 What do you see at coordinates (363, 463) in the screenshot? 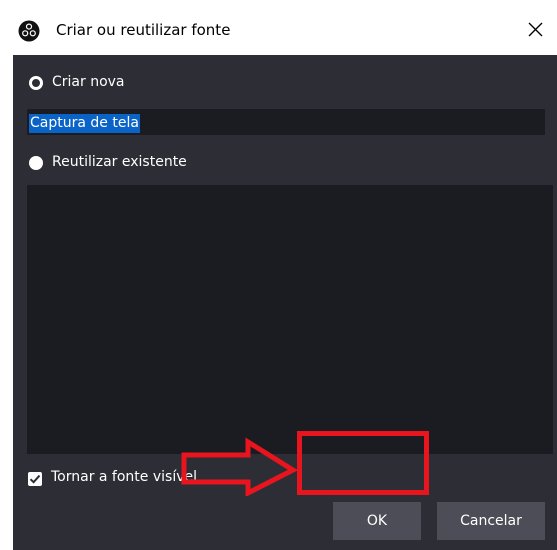
I see `highlight-box` at bounding box center [363, 463].